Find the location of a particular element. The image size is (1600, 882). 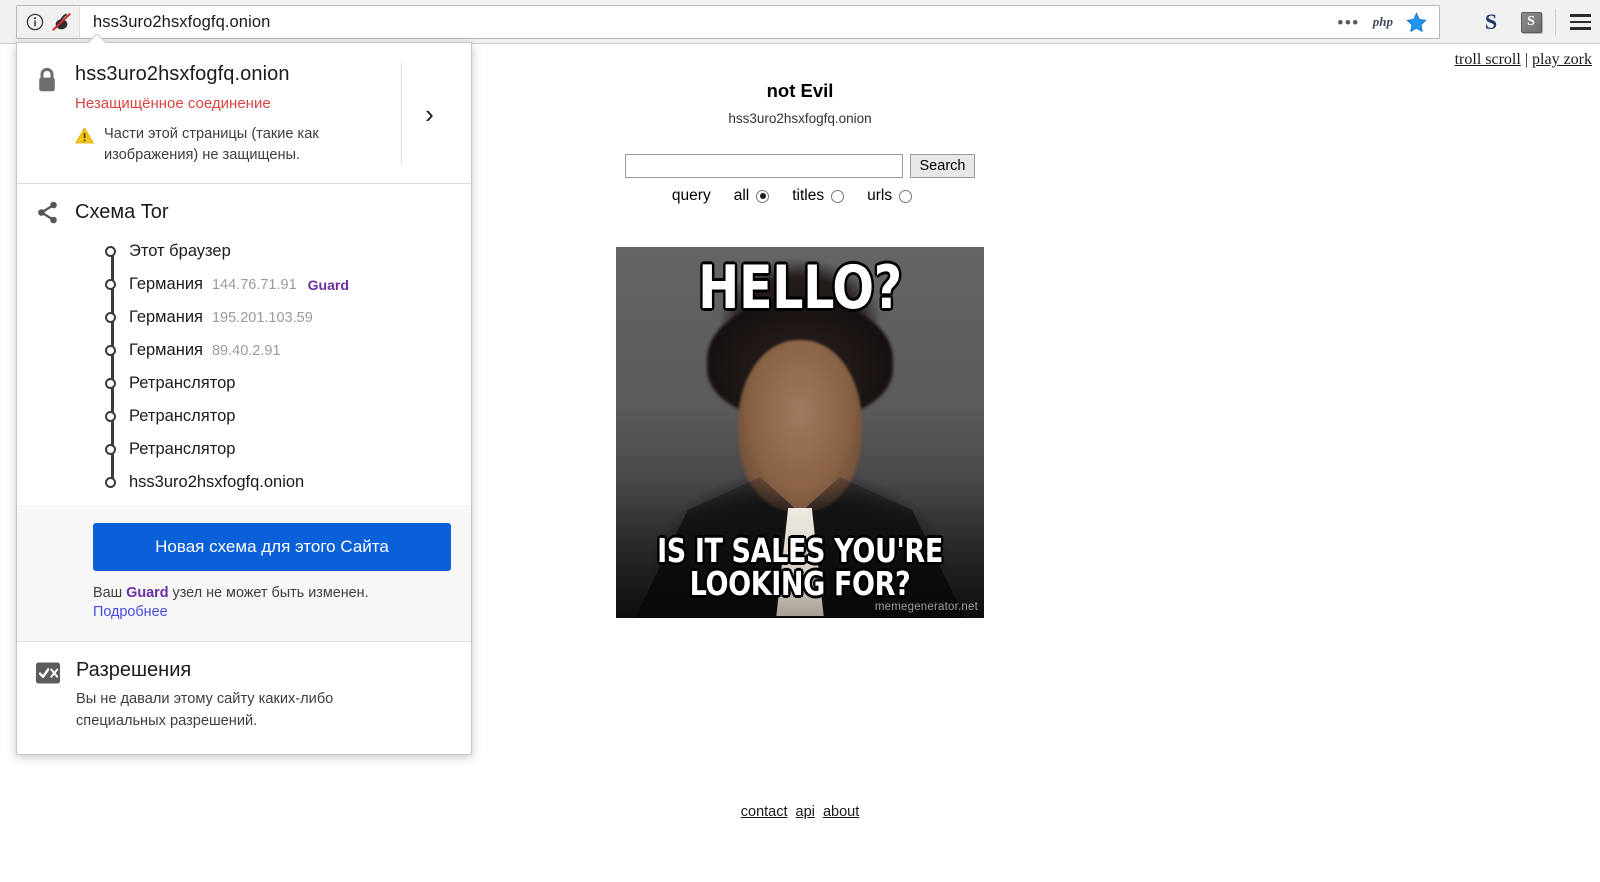

guard-note-prefix: Ваш is located at coordinates (110, 593).